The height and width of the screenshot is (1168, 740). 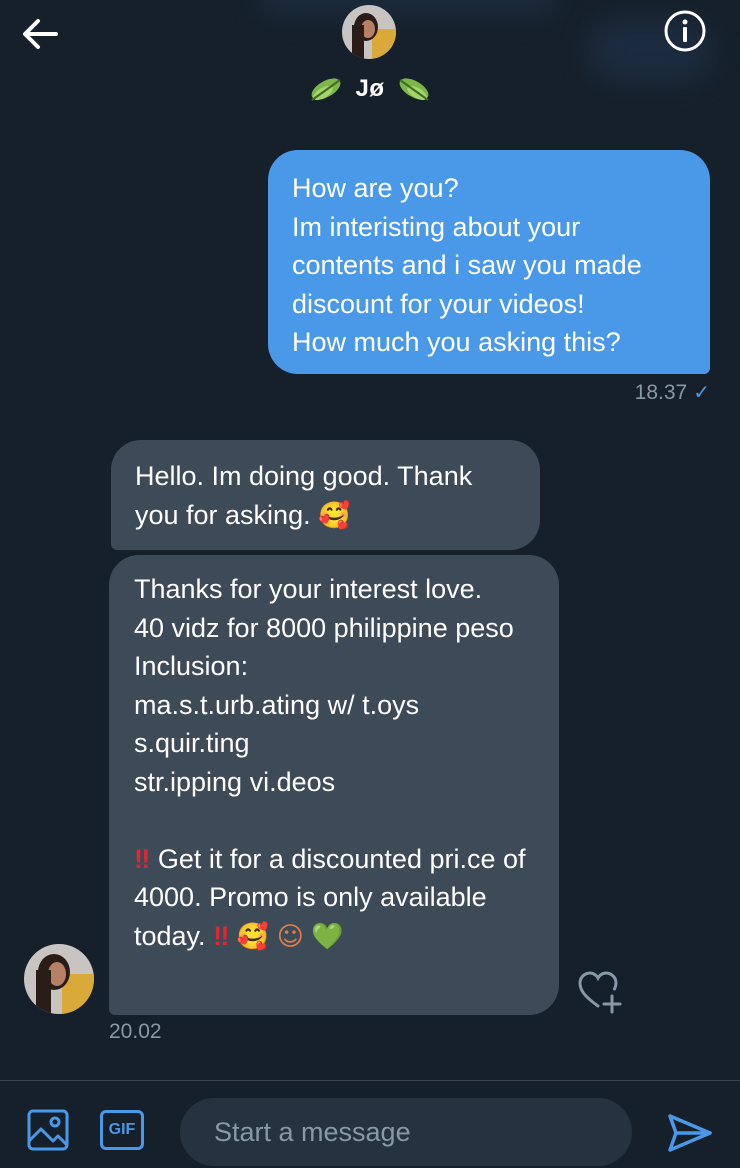 What do you see at coordinates (370, 1080) in the screenshot?
I see `composer-divider` at bounding box center [370, 1080].